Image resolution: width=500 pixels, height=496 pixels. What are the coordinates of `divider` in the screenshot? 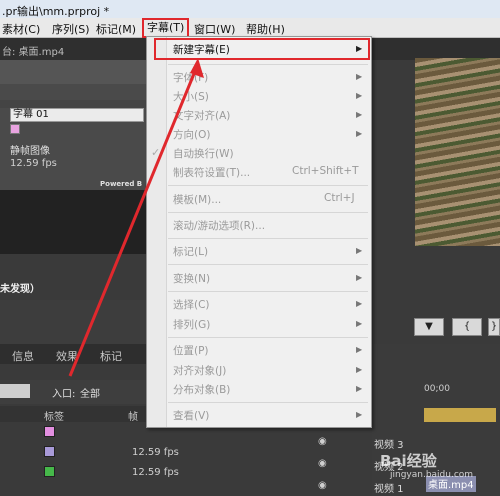 It's located at (74, 104).